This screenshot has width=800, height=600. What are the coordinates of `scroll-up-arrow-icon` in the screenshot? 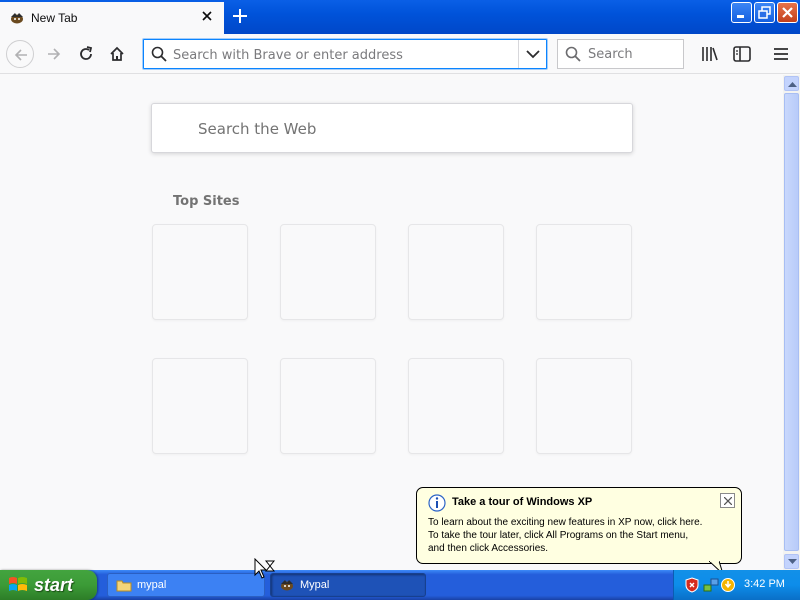 It's located at (792, 84).